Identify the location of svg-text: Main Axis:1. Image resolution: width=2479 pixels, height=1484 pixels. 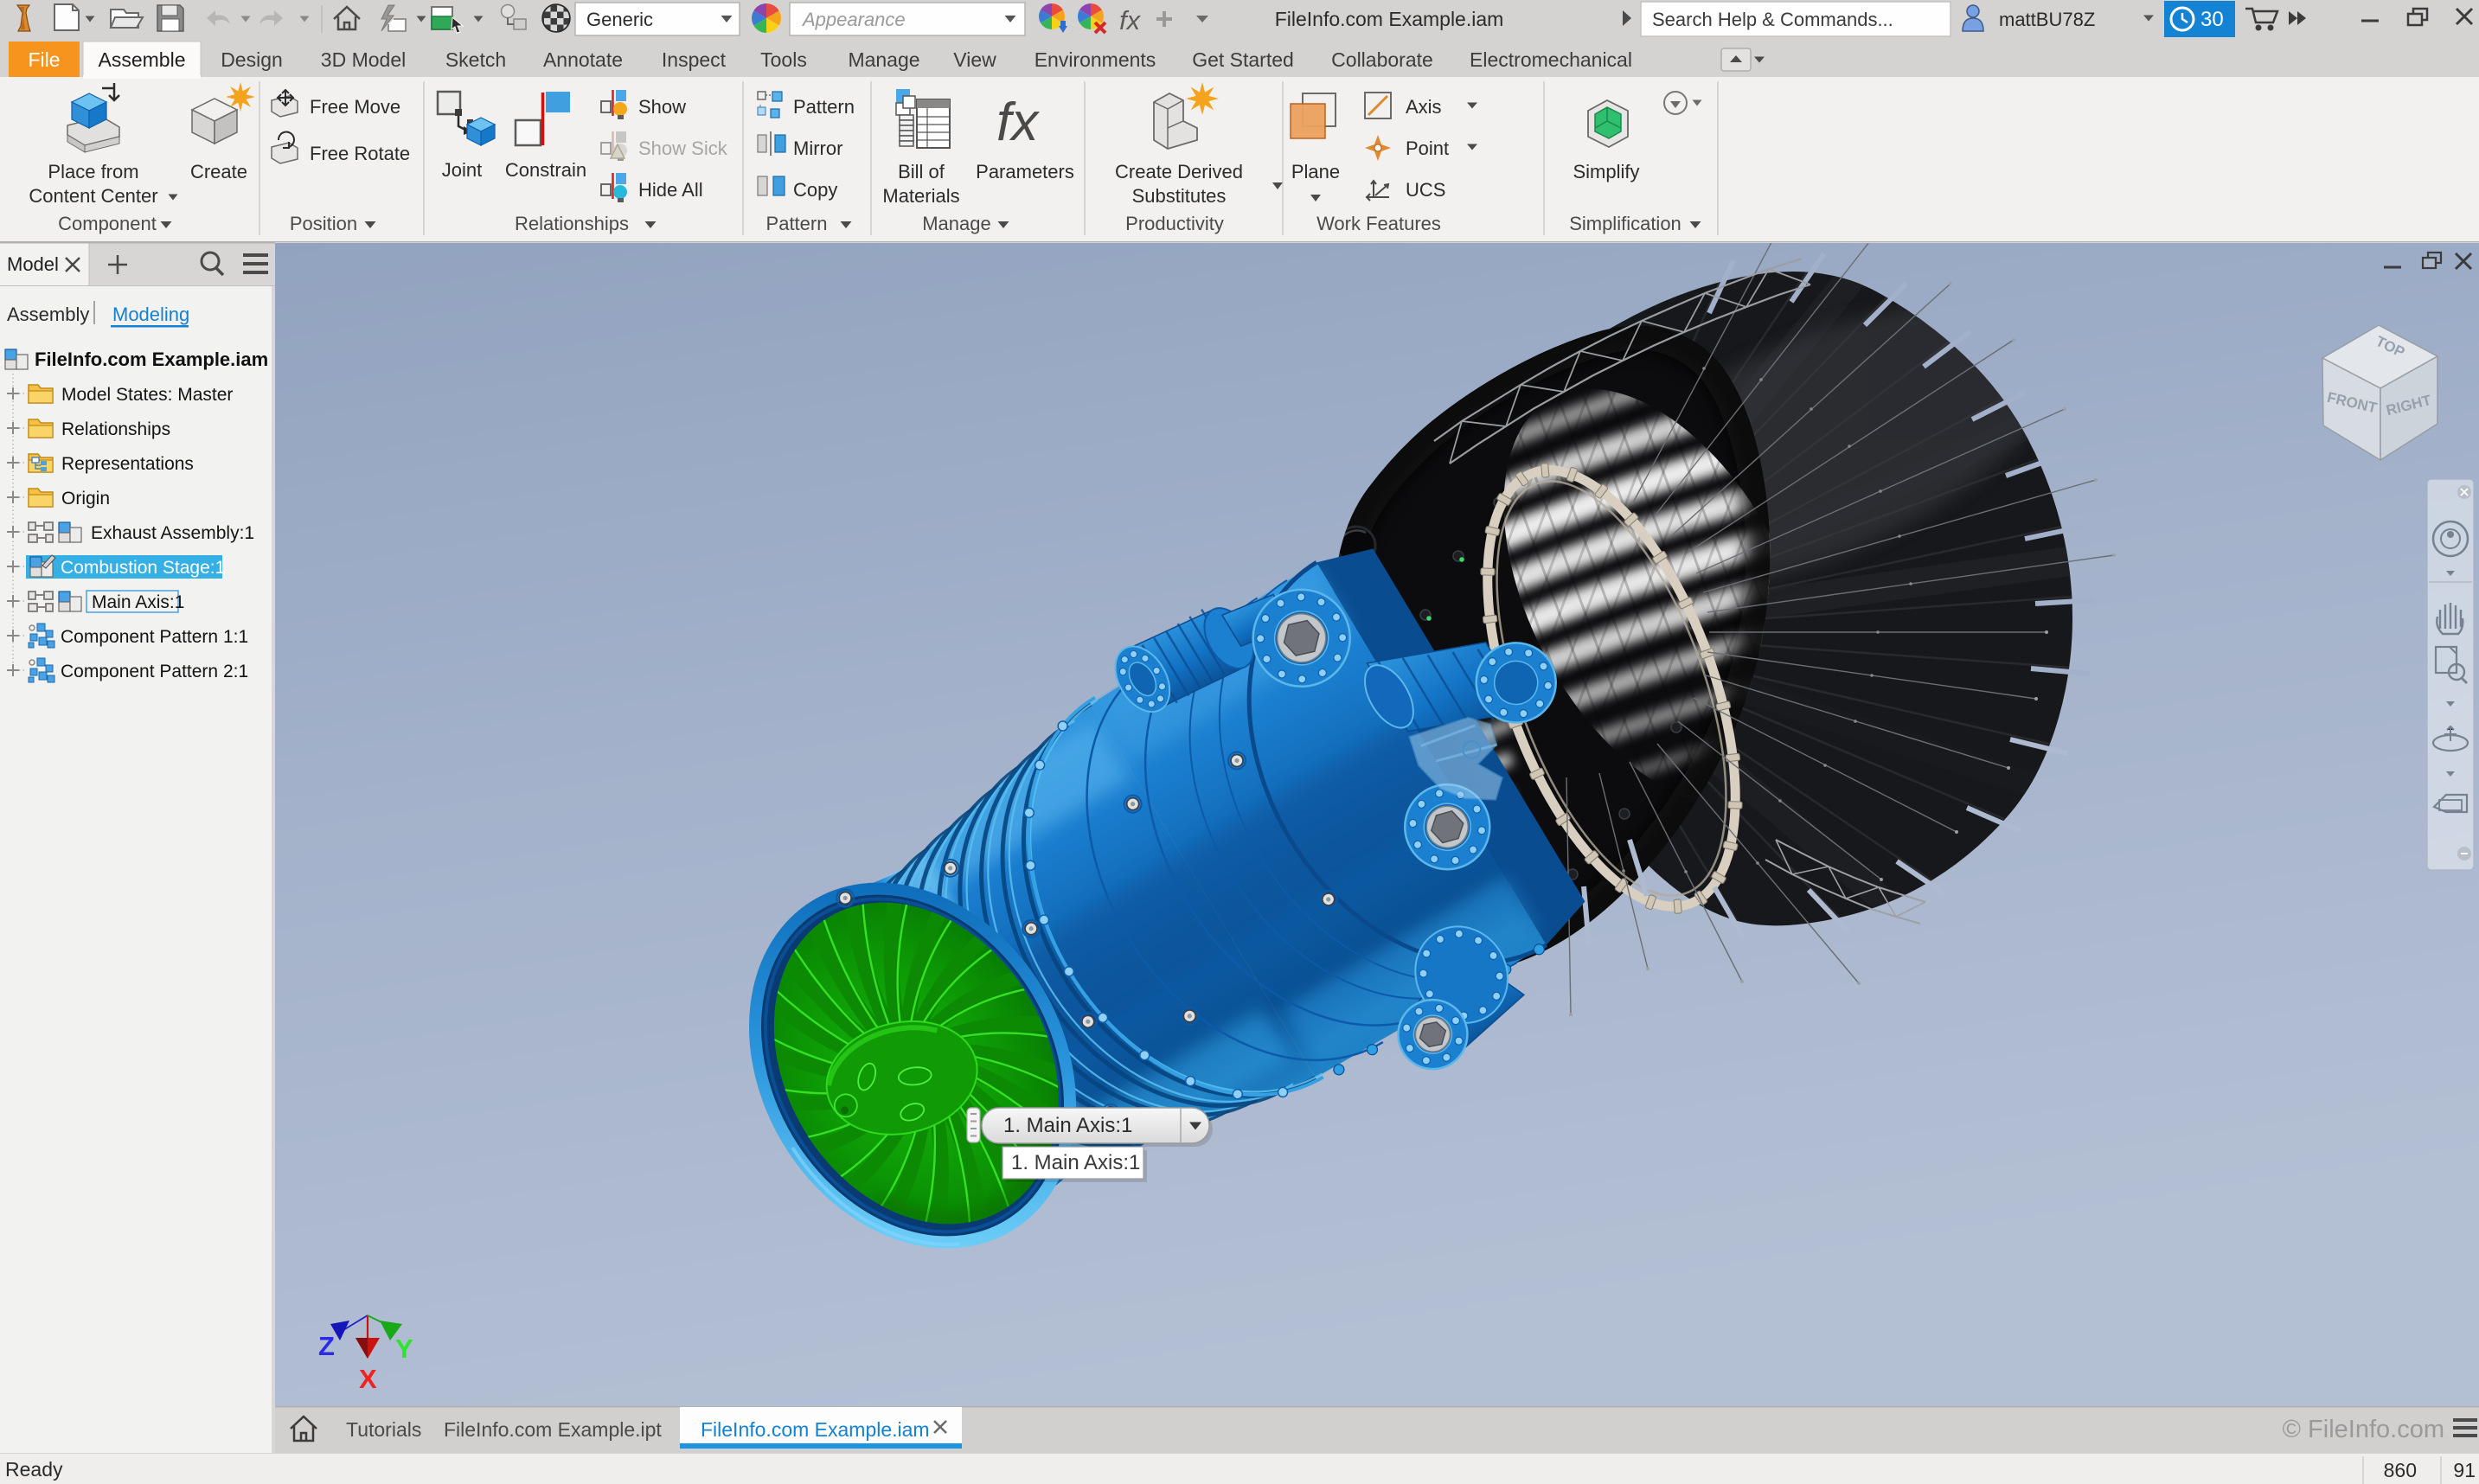
(138, 602).